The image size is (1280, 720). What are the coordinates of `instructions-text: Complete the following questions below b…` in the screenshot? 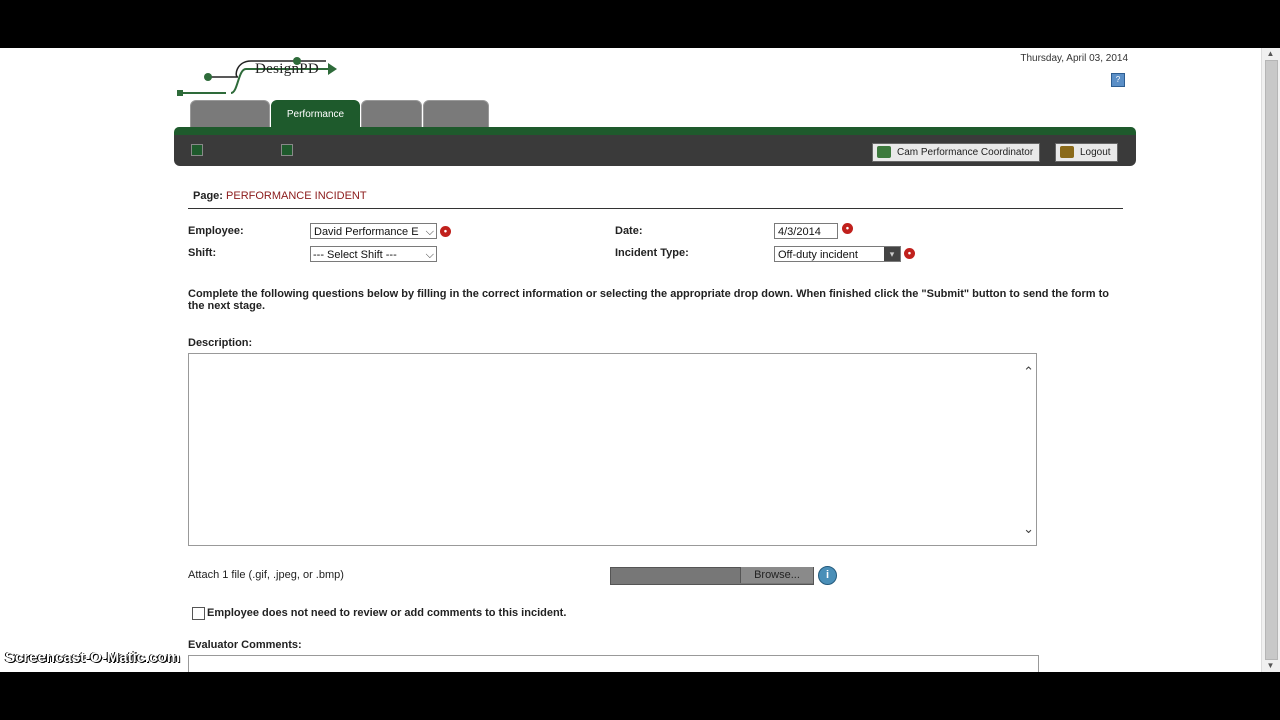 It's located at (649, 300).